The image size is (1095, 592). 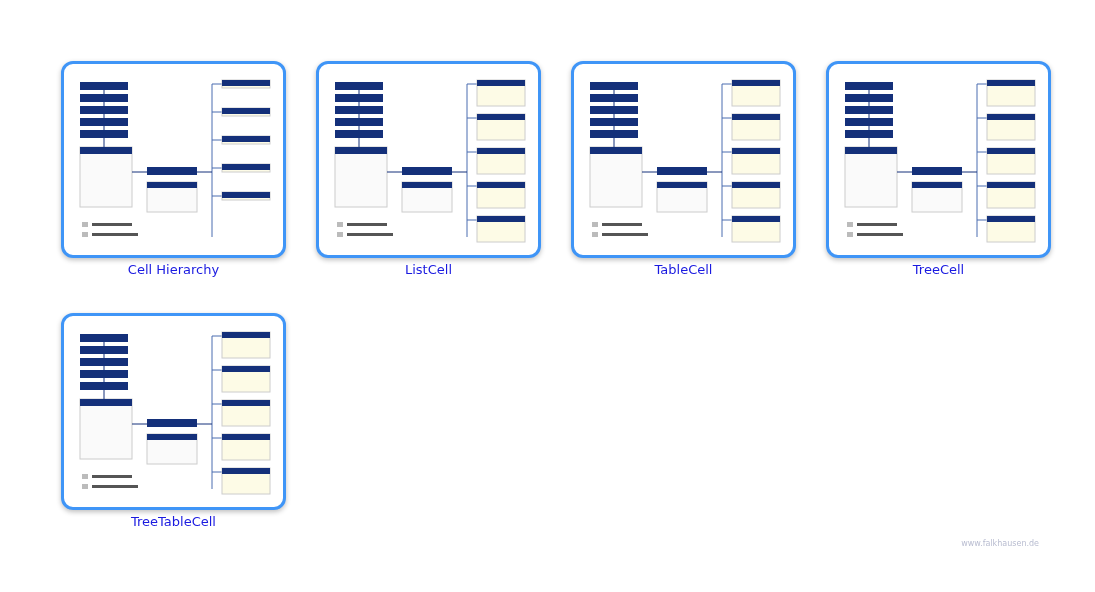 What do you see at coordinates (428, 269) in the screenshot?
I see `diagram-caption-link: ListCell` at bounding box center [428, 269].